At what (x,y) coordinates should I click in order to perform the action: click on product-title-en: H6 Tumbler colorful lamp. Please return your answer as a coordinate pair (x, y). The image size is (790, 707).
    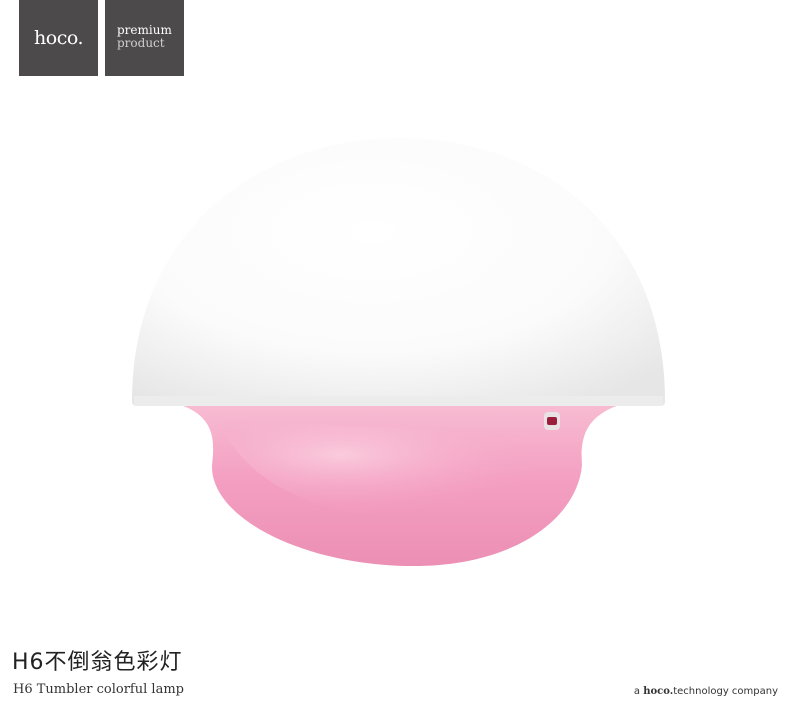
    Looking at the image, I should click on (98, 689).